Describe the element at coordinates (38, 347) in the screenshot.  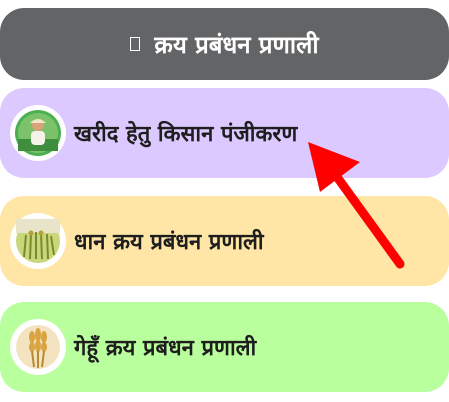
I see `wheat-icon` at that location.